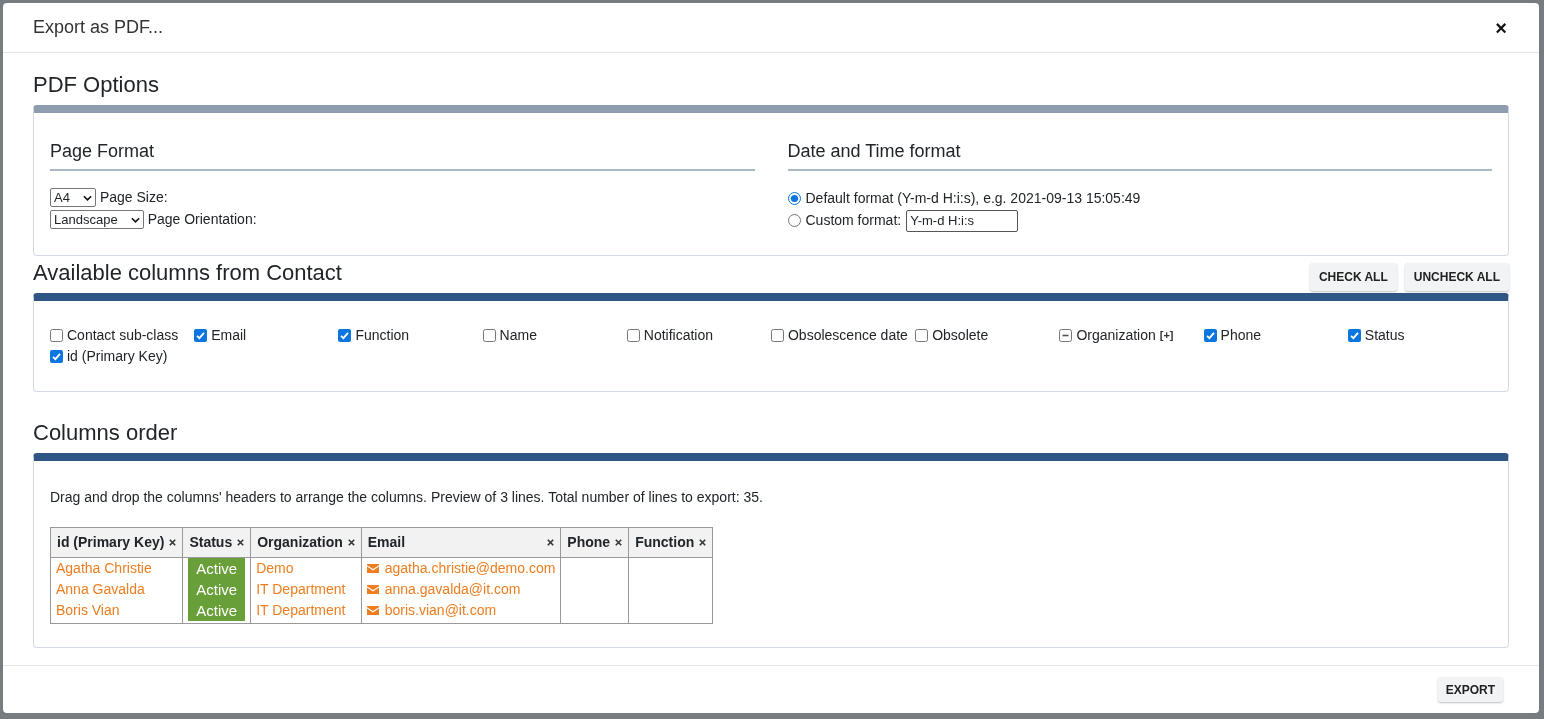  Describe the element at coordinates (133, 197) in the screenshot. I see `select-caption: Page Size:` at that location.